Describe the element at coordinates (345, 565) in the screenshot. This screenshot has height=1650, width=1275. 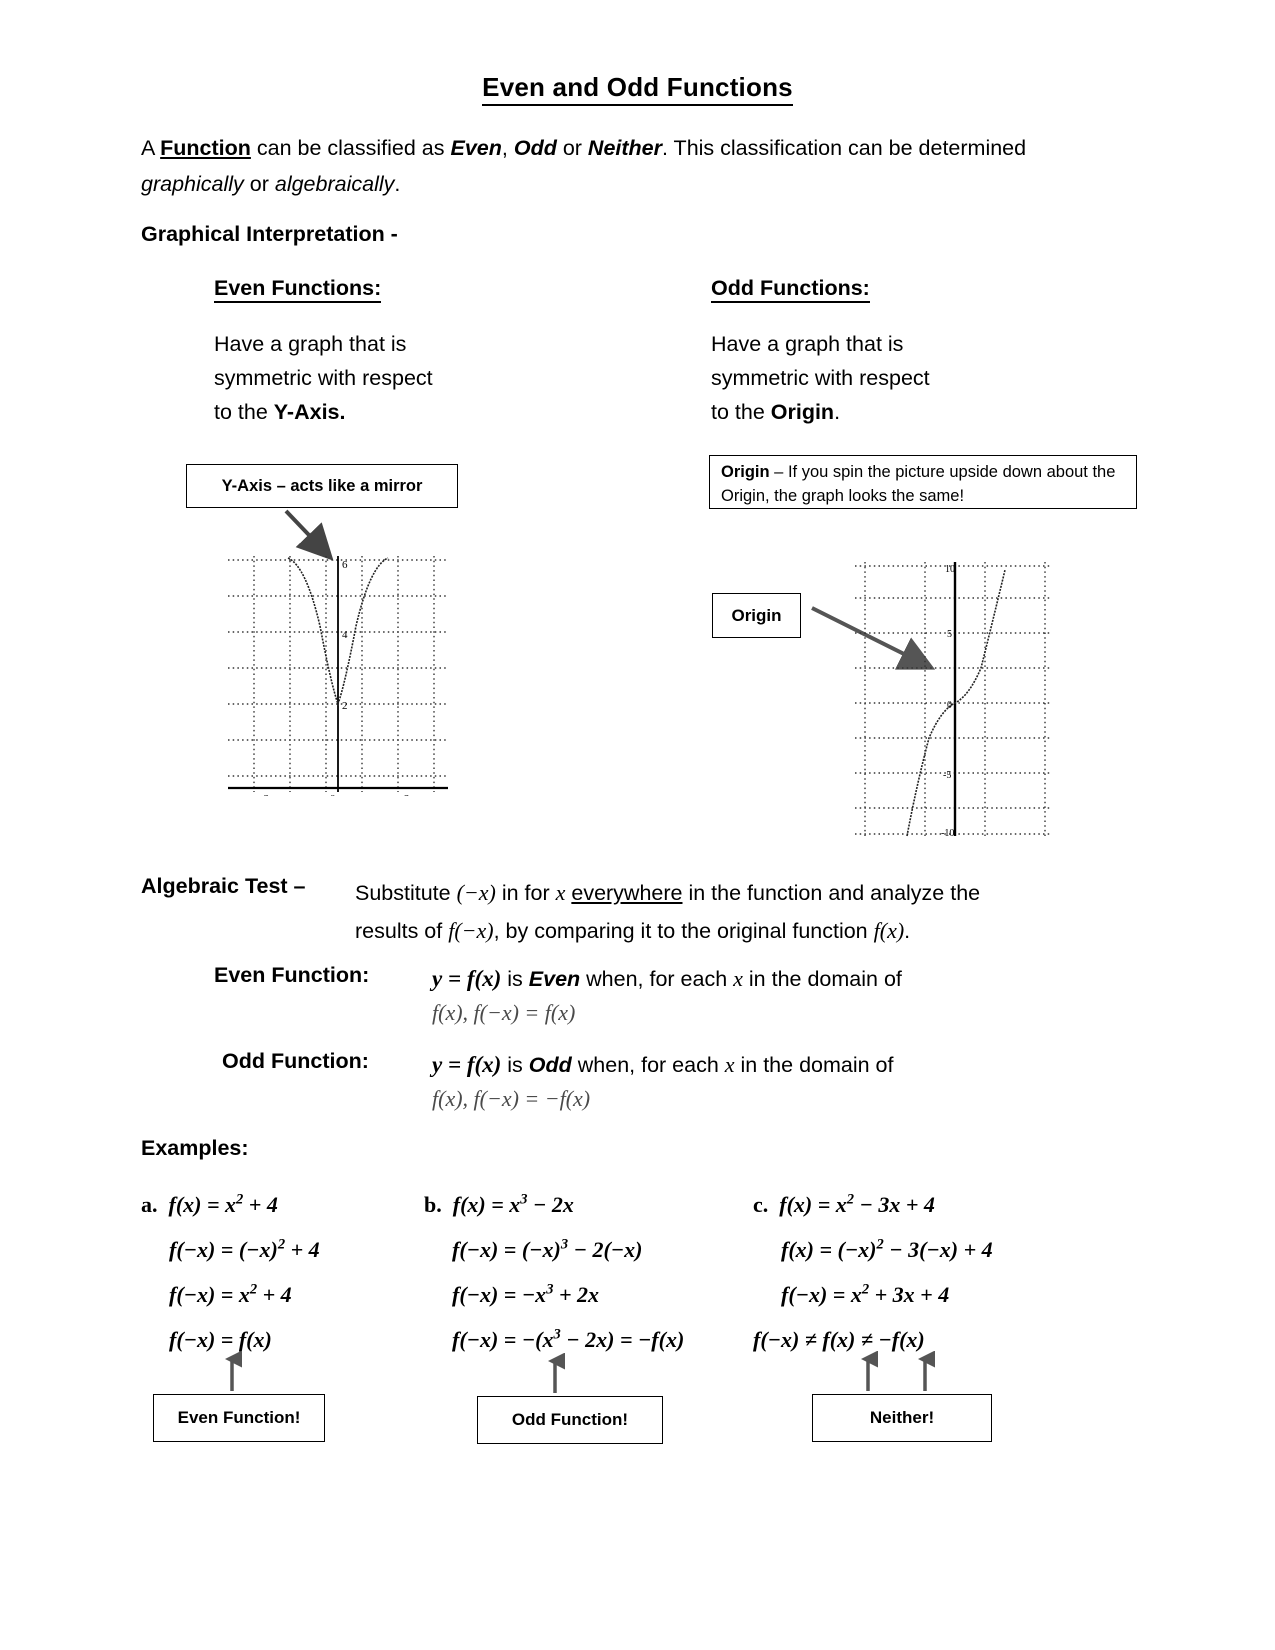
I see `svg-text: 6` at that location.